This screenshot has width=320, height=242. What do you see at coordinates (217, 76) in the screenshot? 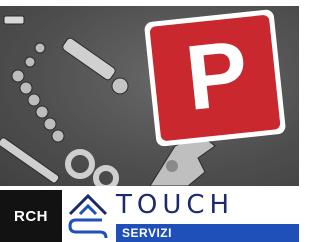
I see `parking-sign-letter: P` at bounding box center [217, 76].